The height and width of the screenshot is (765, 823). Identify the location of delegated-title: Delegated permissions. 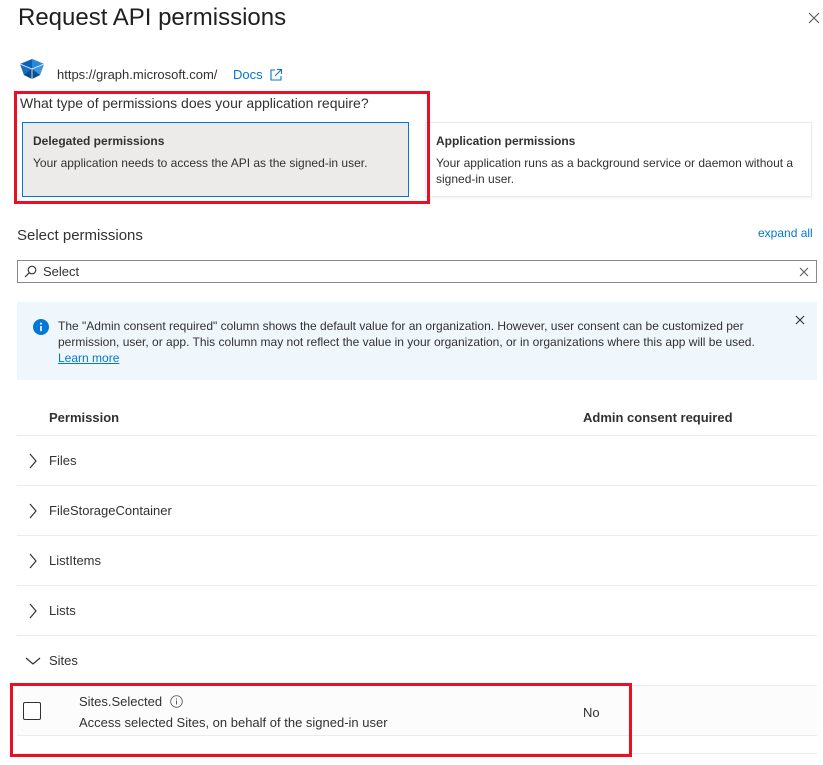
(99, 141).